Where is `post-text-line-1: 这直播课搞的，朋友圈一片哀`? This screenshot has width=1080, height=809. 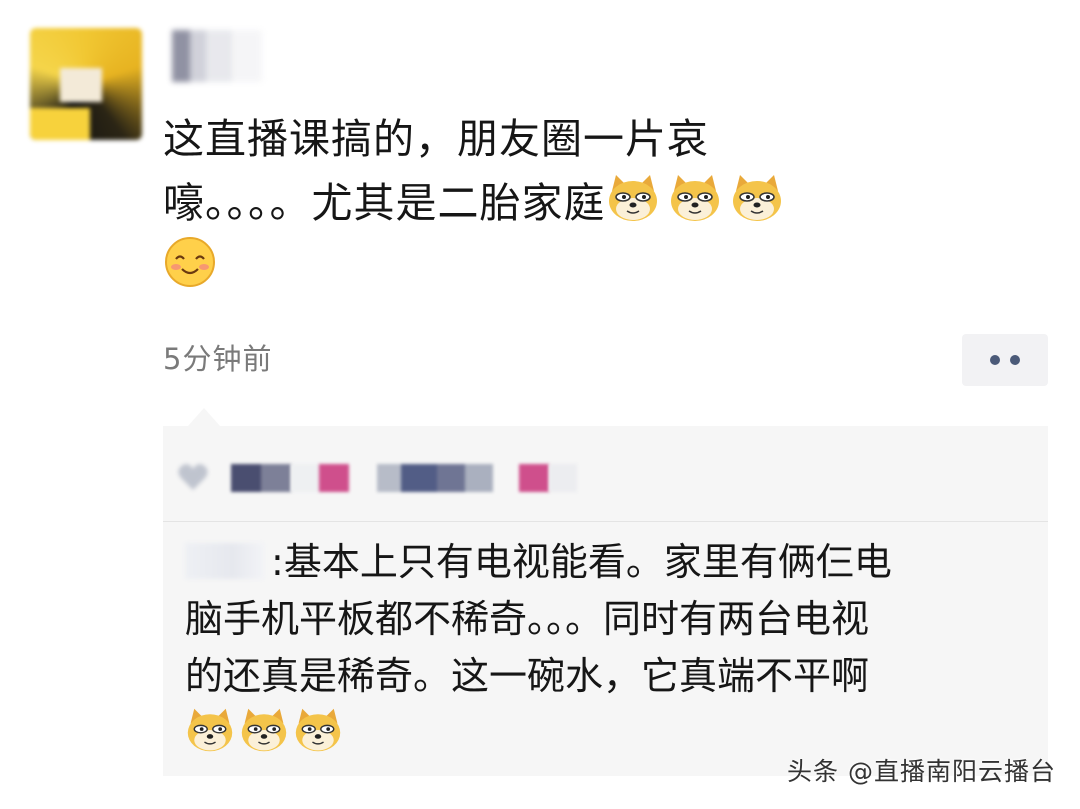
post-text-line-1: 这直播课搞的，朋友圈一片哀 is located at coordinates (436, 139).